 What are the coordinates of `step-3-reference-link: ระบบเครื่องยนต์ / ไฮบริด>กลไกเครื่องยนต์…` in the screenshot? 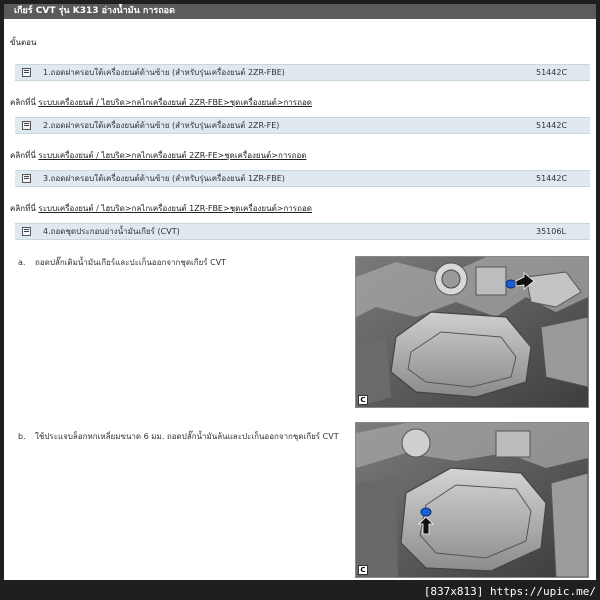 It's located at (175, 208).